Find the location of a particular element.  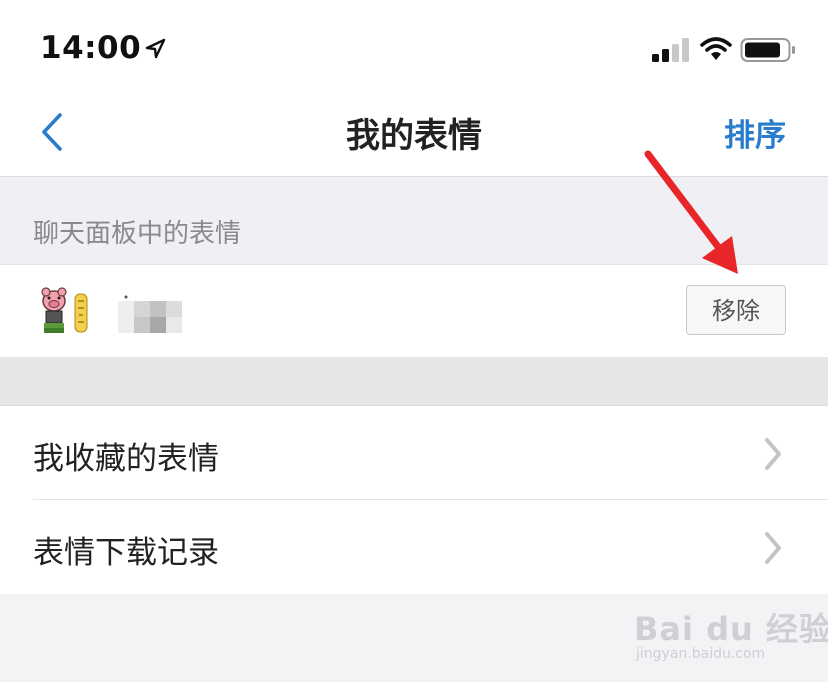

baidu-watermark: Bai du 经验 jingyan.baidu.com is located at coordinates (731, 631).